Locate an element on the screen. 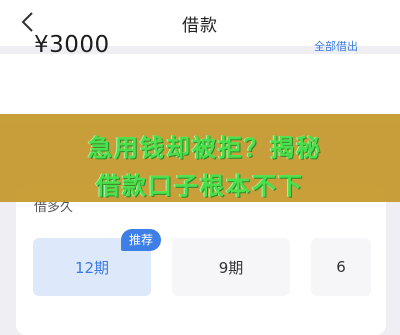  period-option-label: 9期 is located at coordinates (231, 267).